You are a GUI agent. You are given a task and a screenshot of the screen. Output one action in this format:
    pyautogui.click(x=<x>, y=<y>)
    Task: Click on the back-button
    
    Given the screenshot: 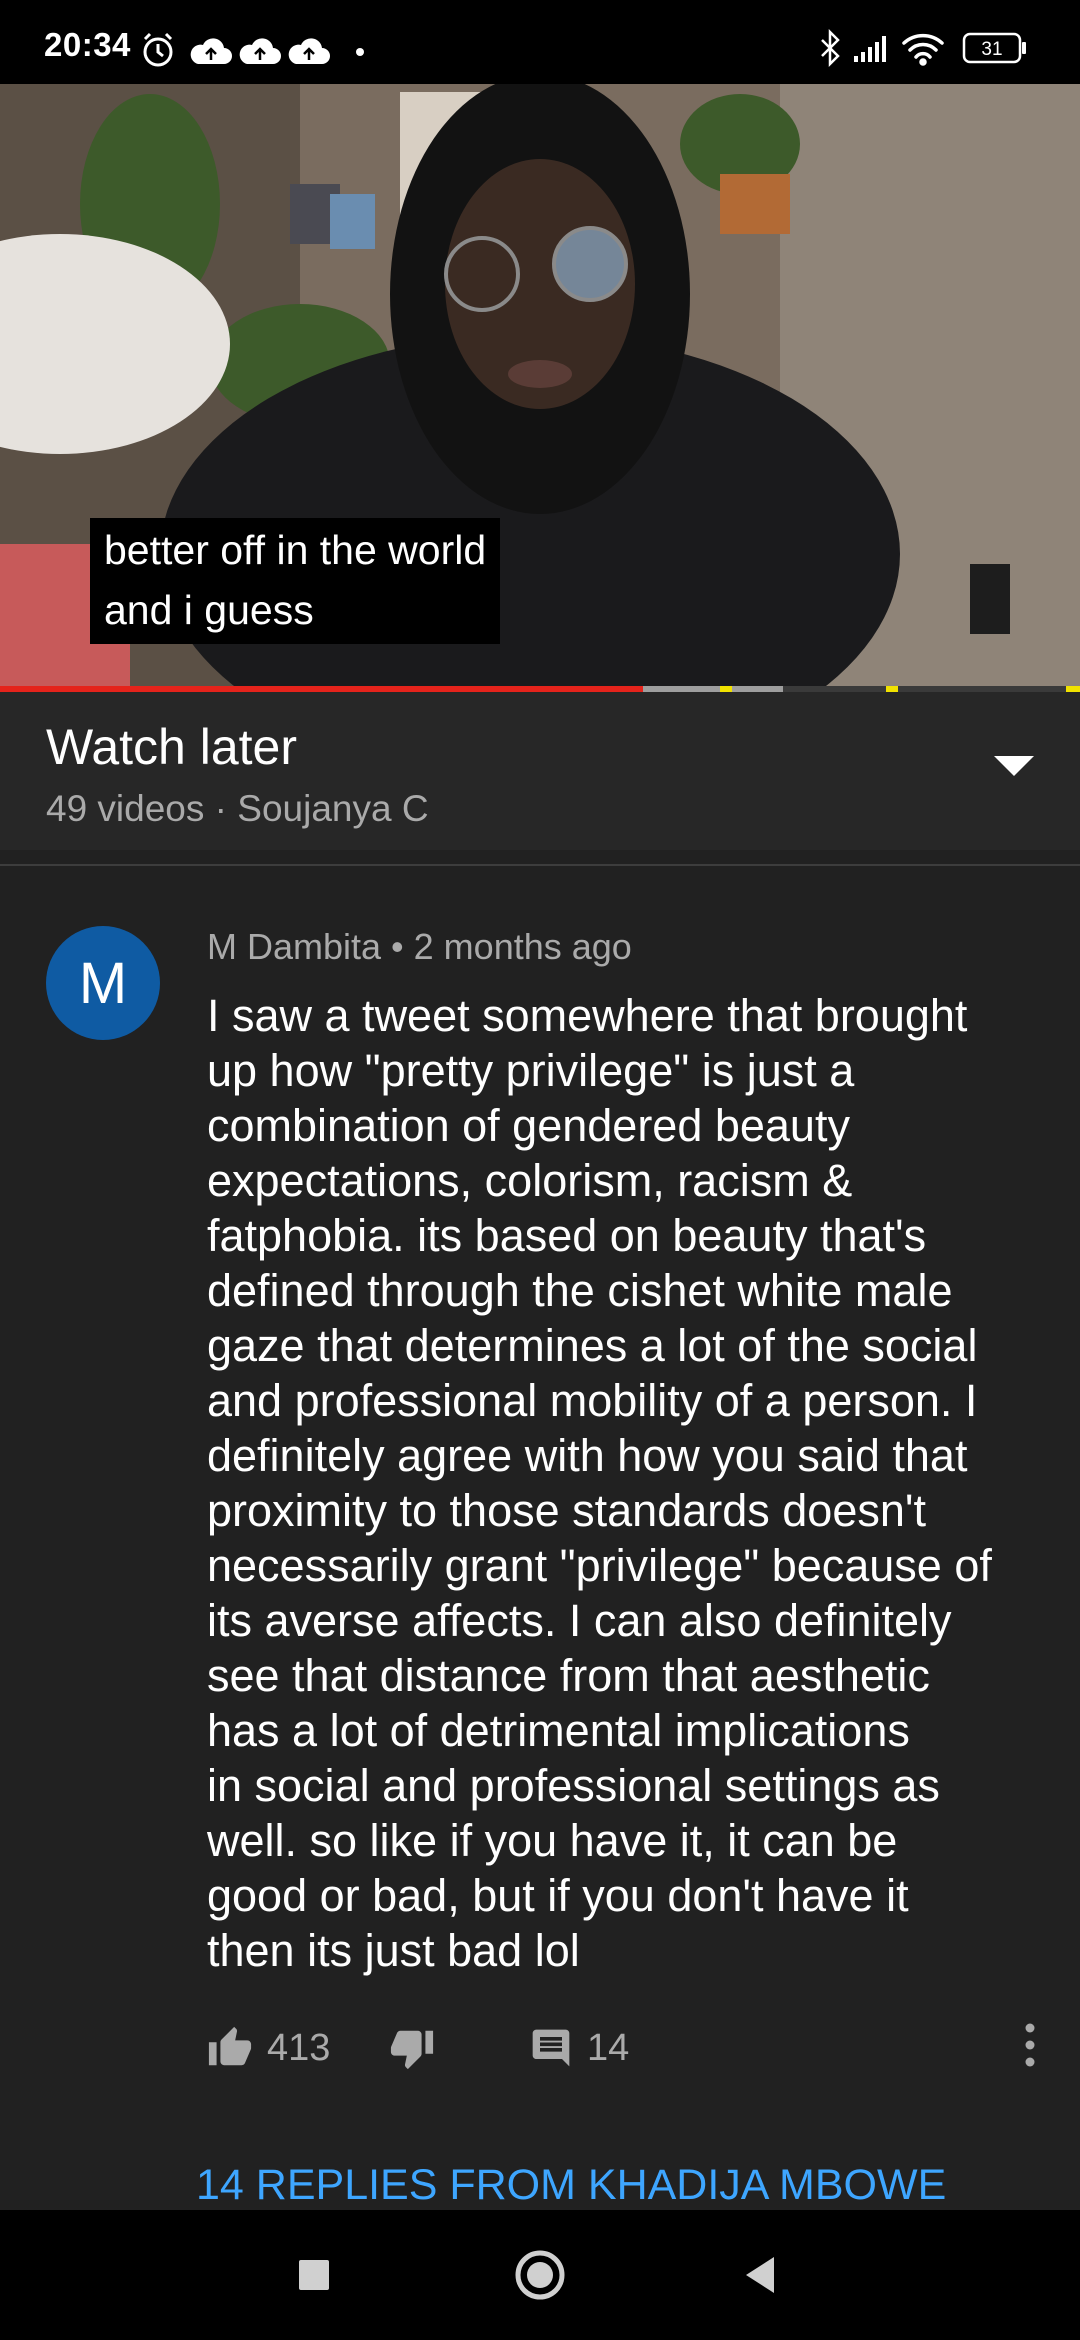 What is the action you would take?
    pyautogui.click(x=760, y=2275)
    